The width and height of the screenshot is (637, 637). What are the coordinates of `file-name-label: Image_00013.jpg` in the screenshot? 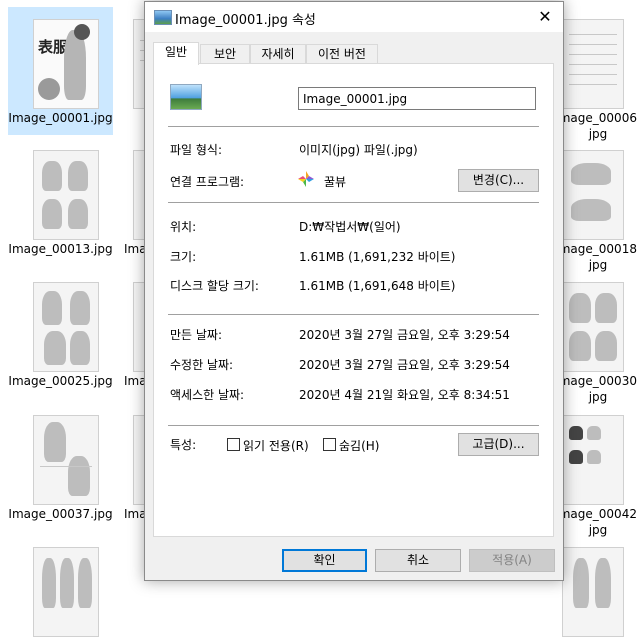 It's located at (60, 249).